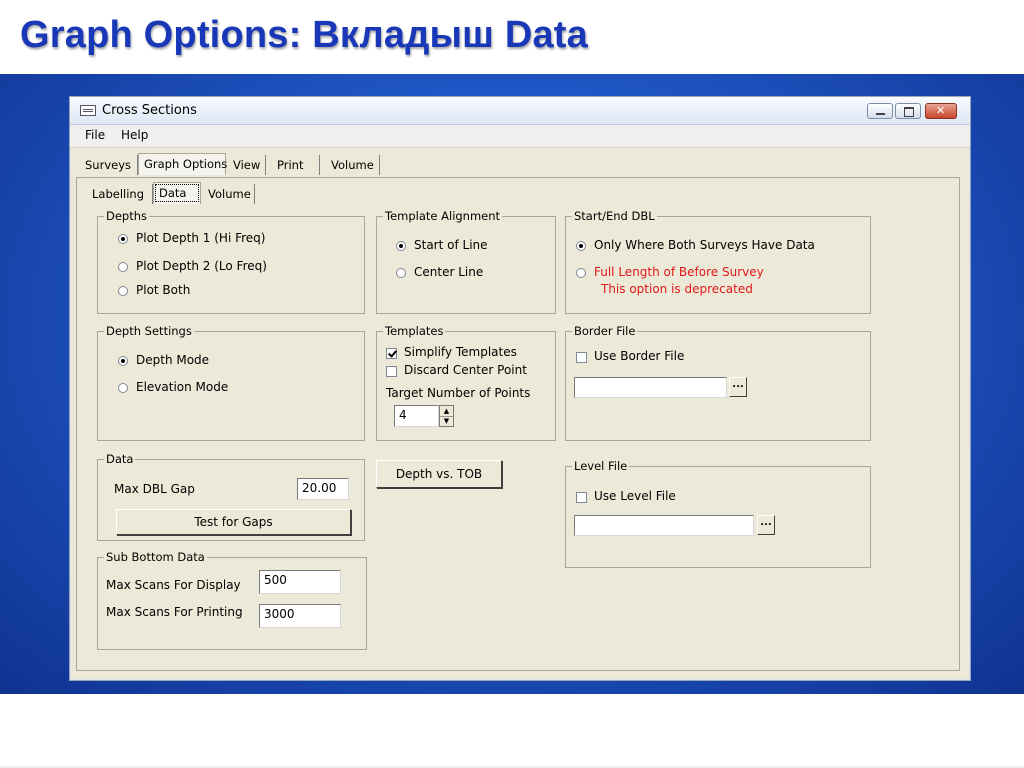 The width and height of the screenshot is (1024, 768). What do you see at coordinates (231, 382) in the screenshot?
I see `depth-settings-group: Depth Settings Depth Mode Elevation Mode` at bounding box center [231, 382].